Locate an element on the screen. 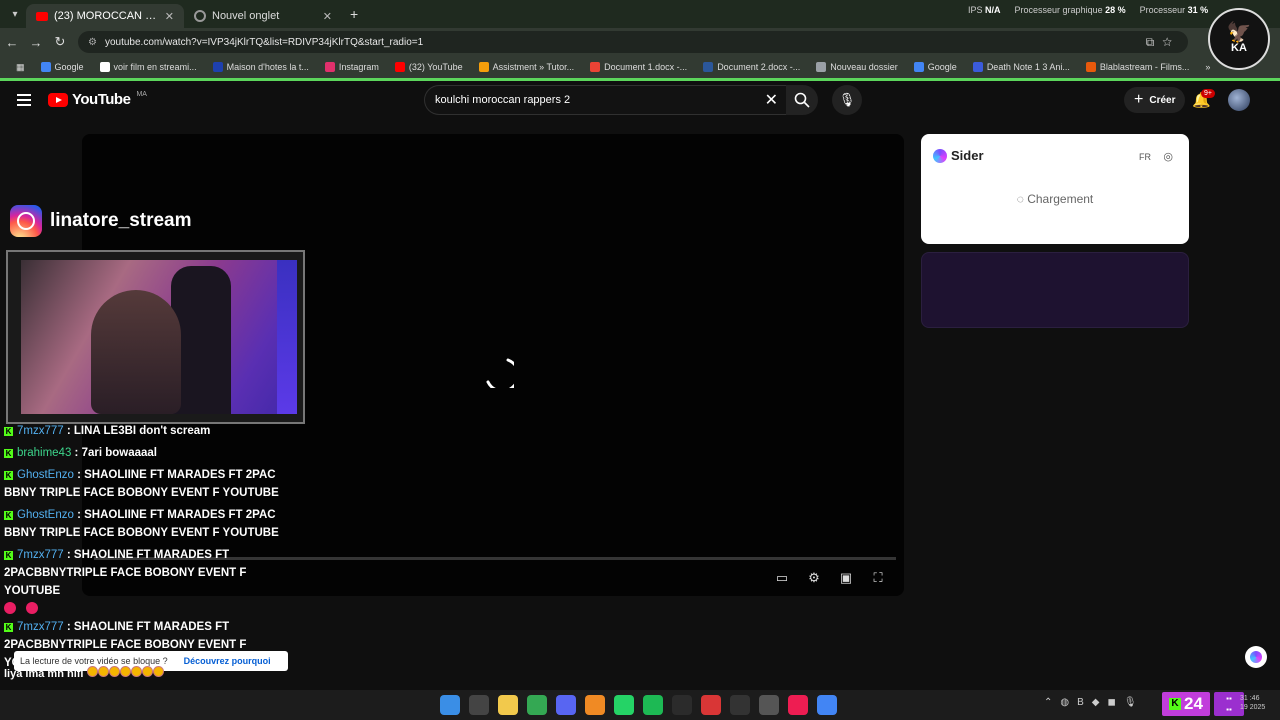 The height and width of the screenshot is (720, 1280). chat-last-line-text: liya lma mn nifi is located at coordinates (154, 674).